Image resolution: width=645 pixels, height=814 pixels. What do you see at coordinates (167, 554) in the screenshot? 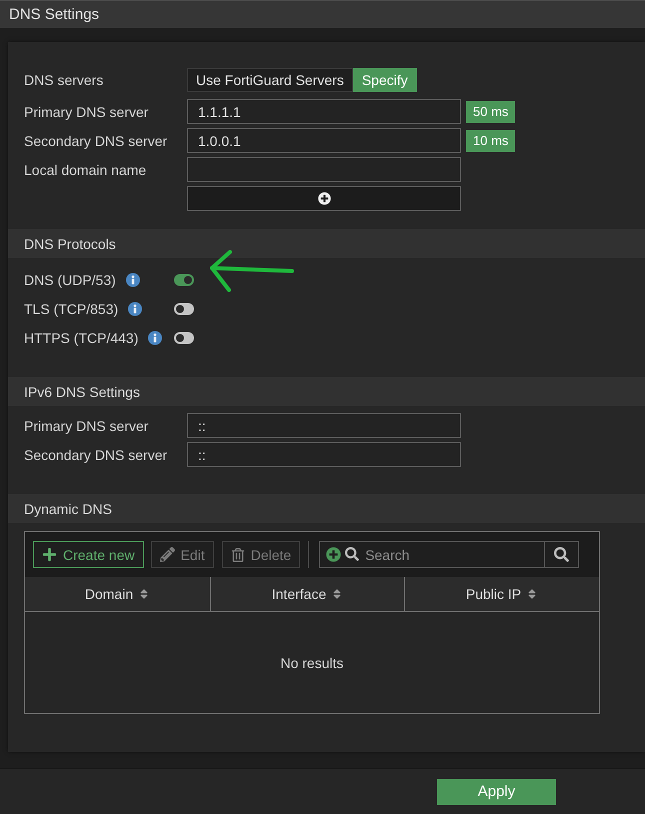
I see `pencil-icon` at bounding box center [167, 554].